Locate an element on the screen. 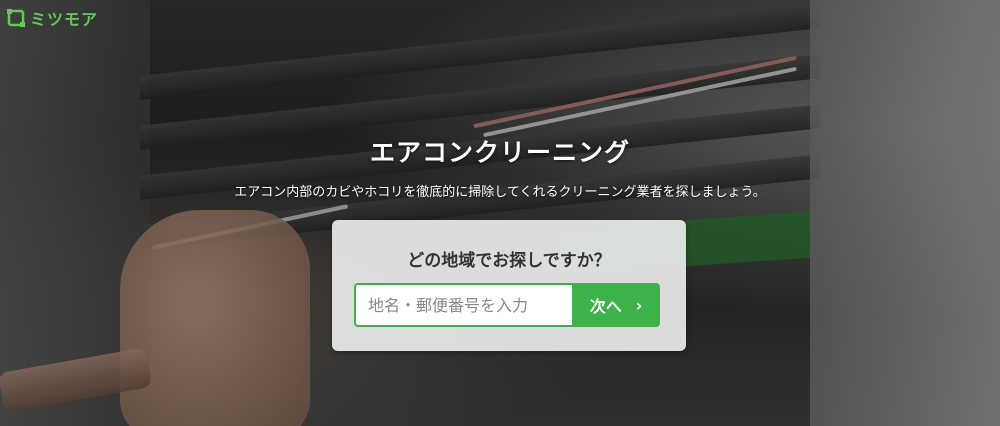  search-form: 次へ › is located at coordinates (507, 305).